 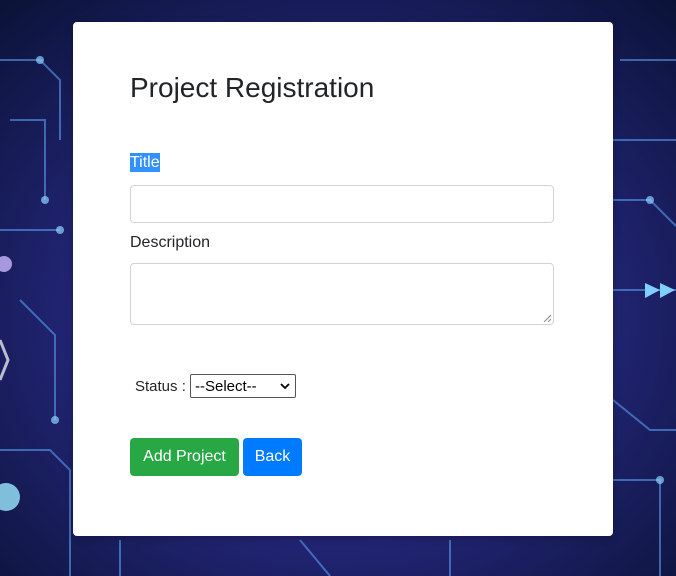 What do you see at coordinates (226, 386) in the screenshot?
I see `status-selected-value: --Select--` at bounding box center [226, 386].